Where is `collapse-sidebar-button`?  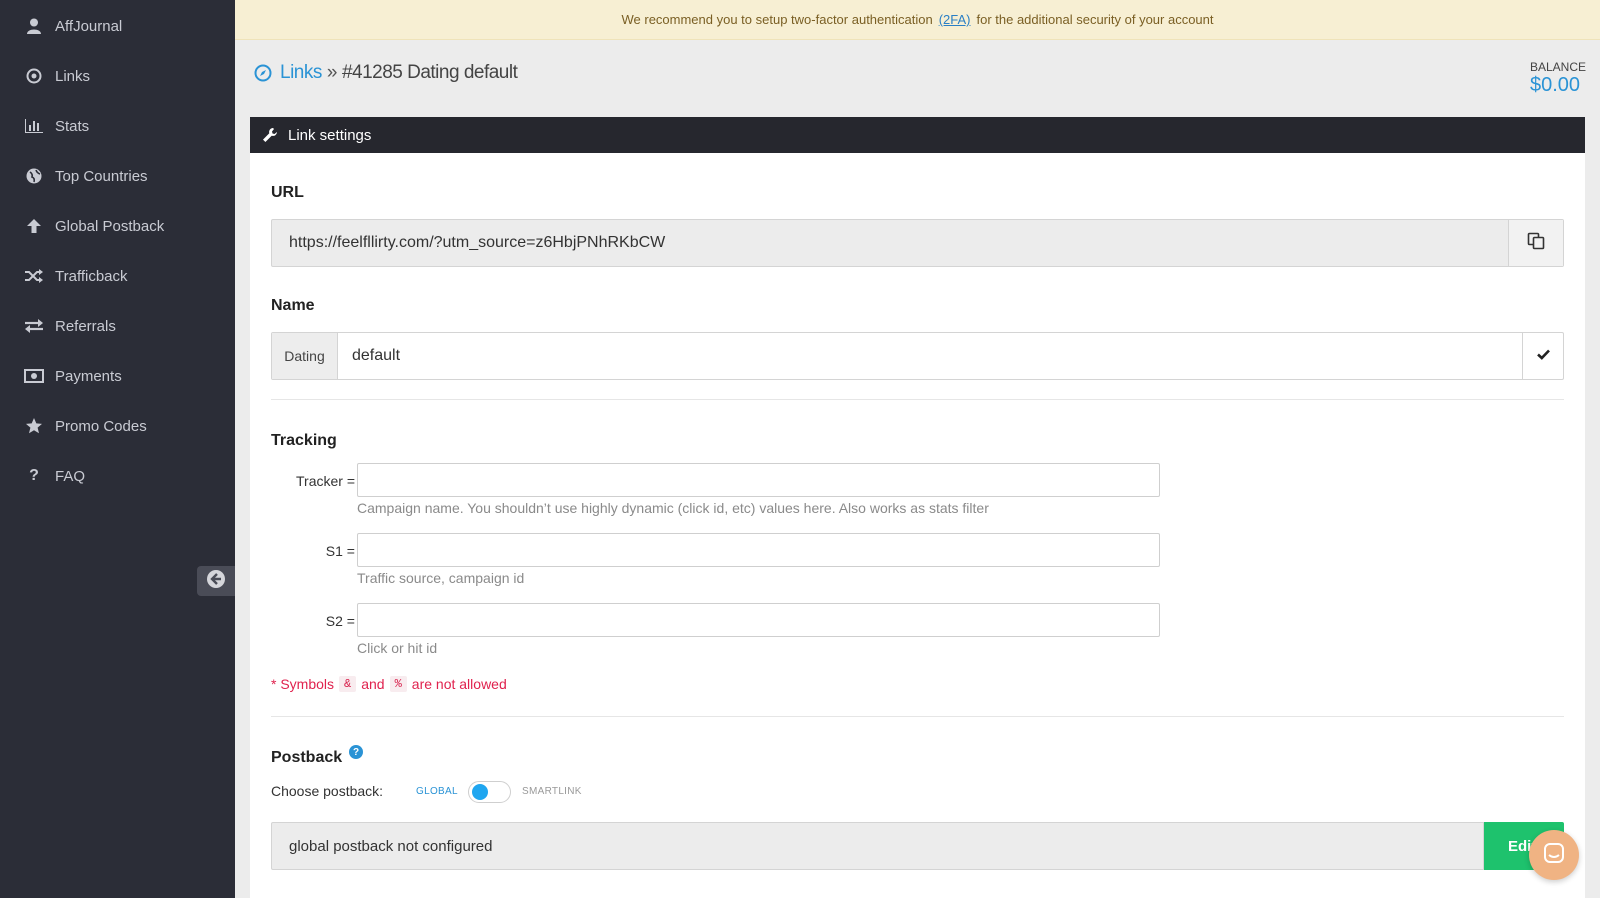
collapse-sidebar-button is located at coordinates (216, 581).